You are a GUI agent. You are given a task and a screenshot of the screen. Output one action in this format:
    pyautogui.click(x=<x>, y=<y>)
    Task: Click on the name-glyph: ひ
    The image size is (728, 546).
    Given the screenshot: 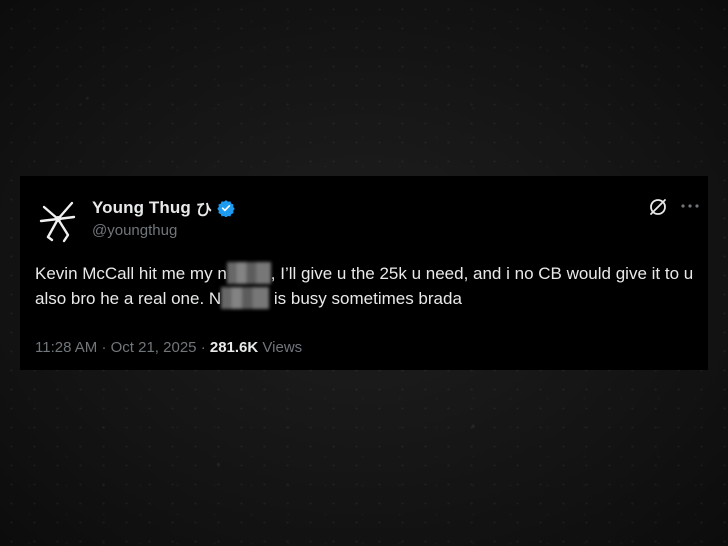 What is the action you would take?
    pyautogui.click(x=203, y=210)
    